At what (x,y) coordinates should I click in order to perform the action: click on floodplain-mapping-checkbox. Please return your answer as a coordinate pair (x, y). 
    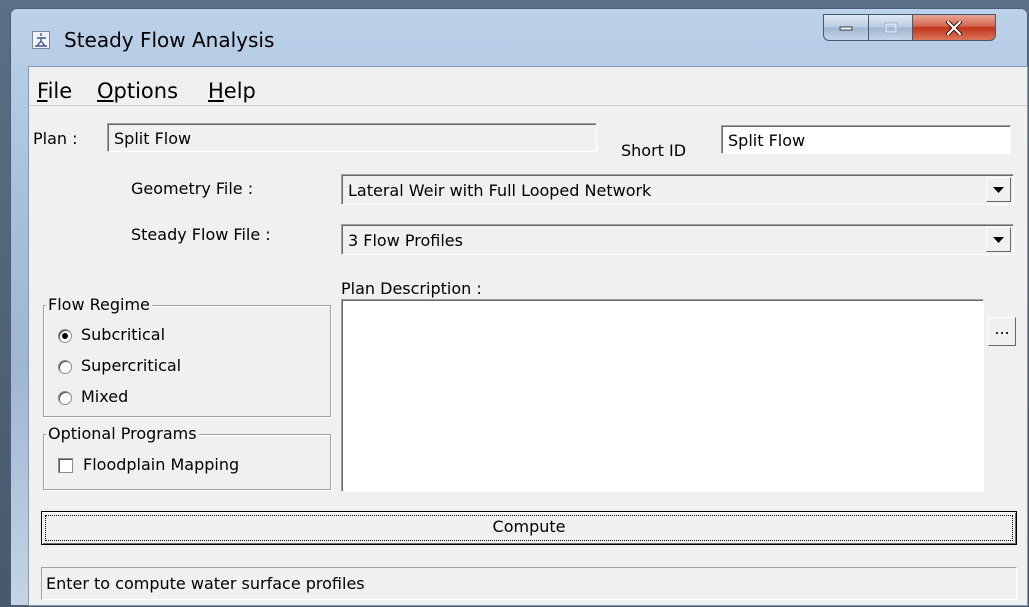
    Looking at the image, I should click on (65, 465).